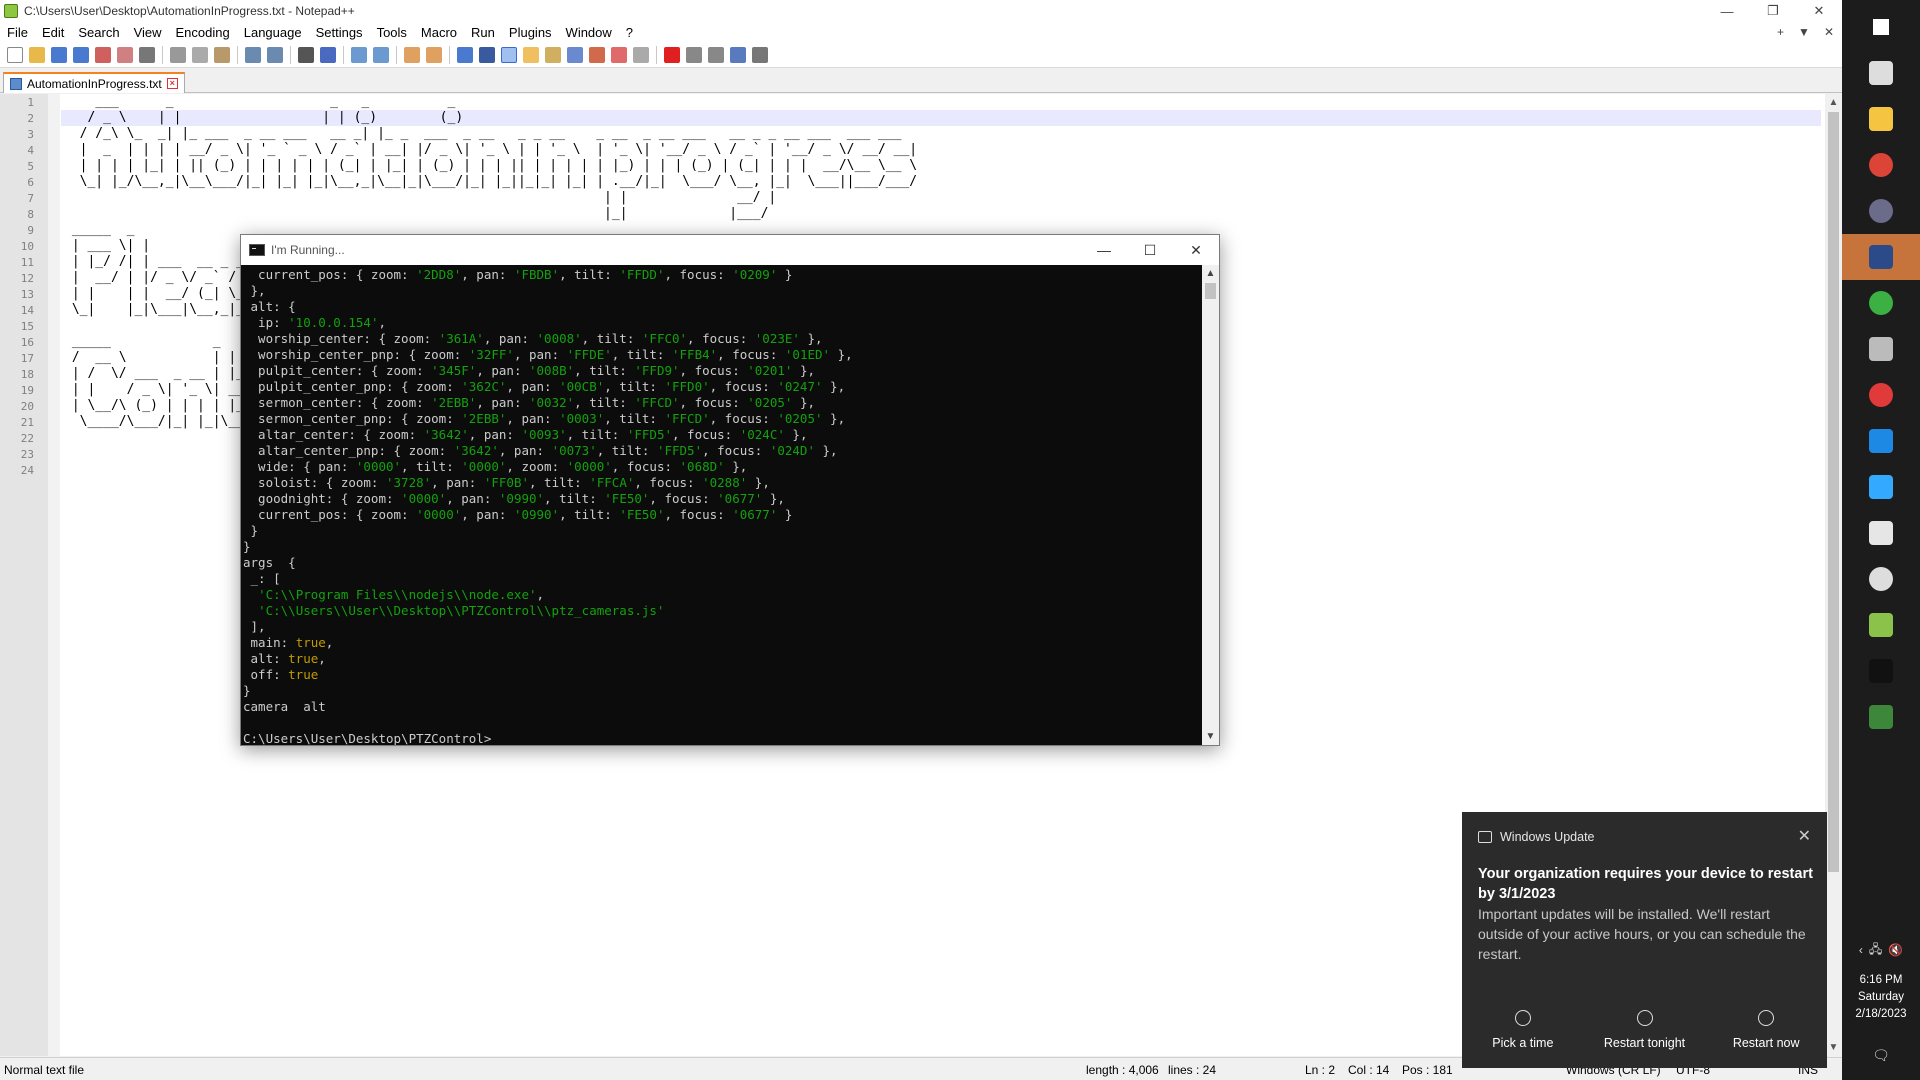 This screenshot has height=1080, width=1920. I want to click on menu-encoding: Encoding, so click(203, 32).